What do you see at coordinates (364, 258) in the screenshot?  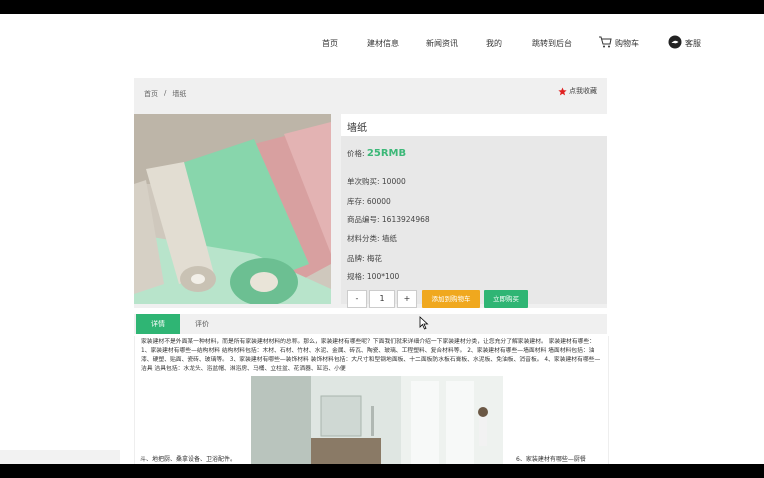 I see `brand: 品牌: 梅花` at bounding box center [364, 258].